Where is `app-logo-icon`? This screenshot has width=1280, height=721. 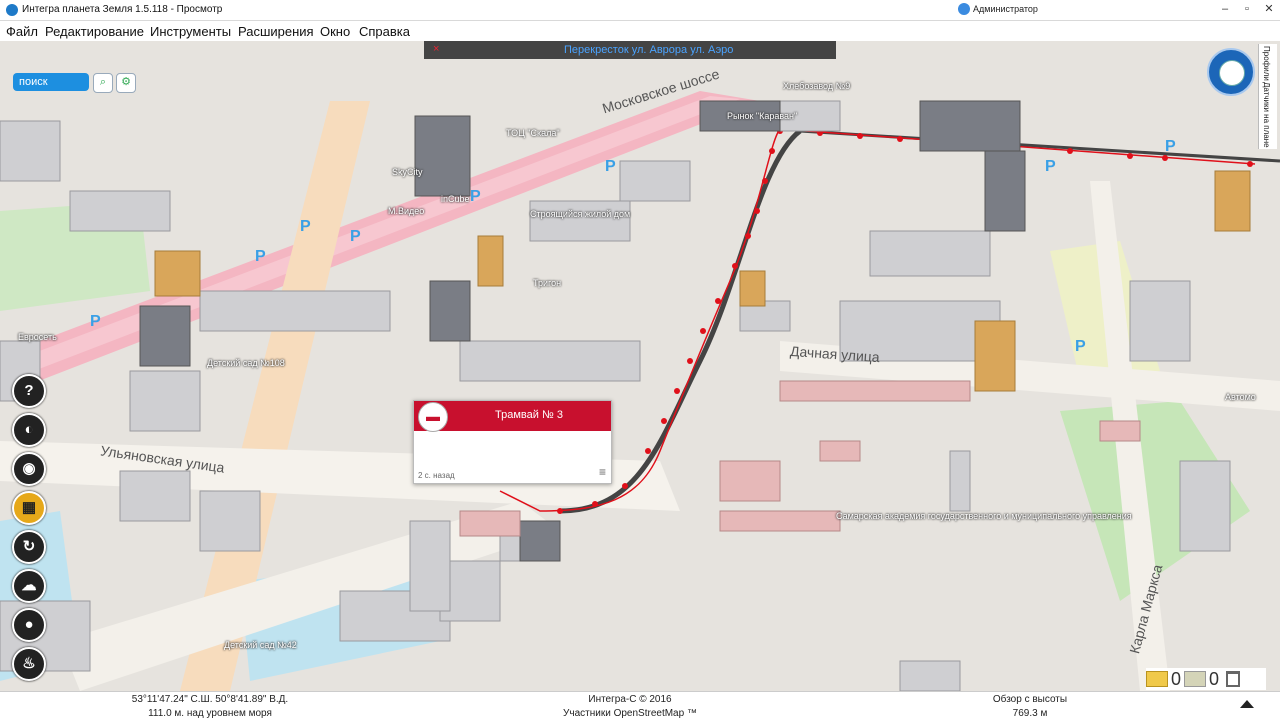 app-logo-icon is located at coordinates (12, 10).